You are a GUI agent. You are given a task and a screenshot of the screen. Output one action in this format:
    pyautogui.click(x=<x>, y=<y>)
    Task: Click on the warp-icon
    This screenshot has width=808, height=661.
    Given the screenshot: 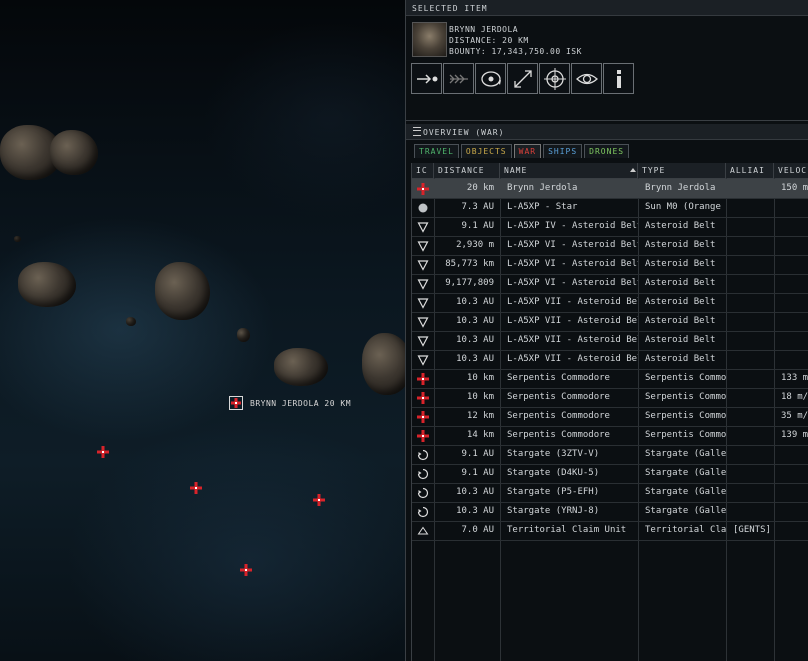 What is the action you would take?
    pyautogui.click(x=458, y=78)
    